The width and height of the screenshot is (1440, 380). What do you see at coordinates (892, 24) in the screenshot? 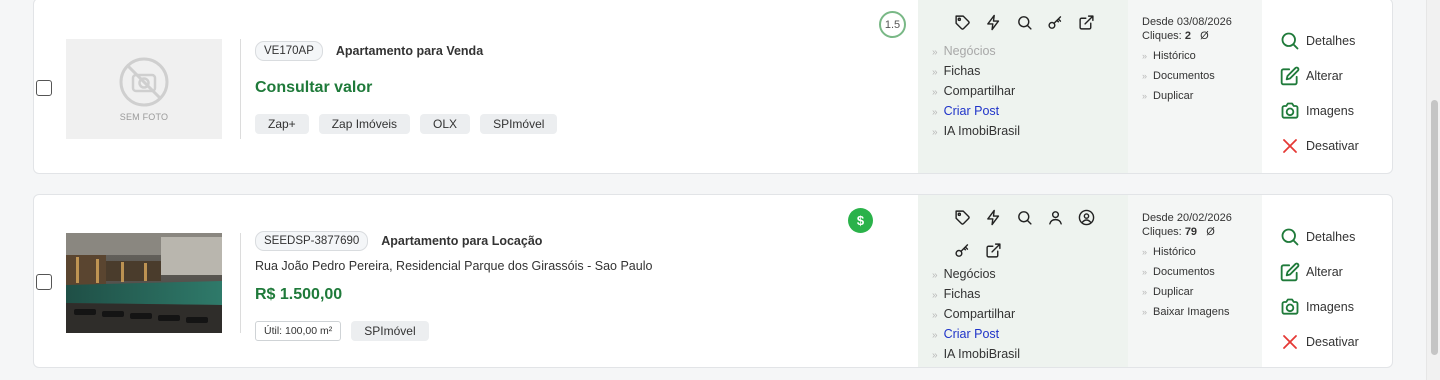
I see `quality-score-badge: 1.5` at bounding box center [892, 24].